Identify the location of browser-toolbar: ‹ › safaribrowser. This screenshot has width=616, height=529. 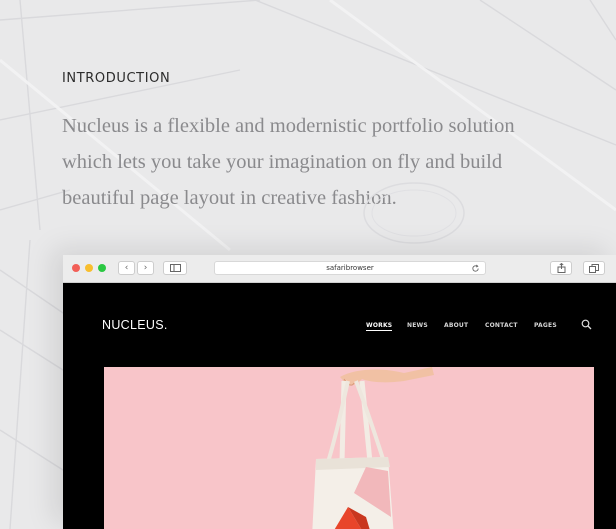
(339, 269).